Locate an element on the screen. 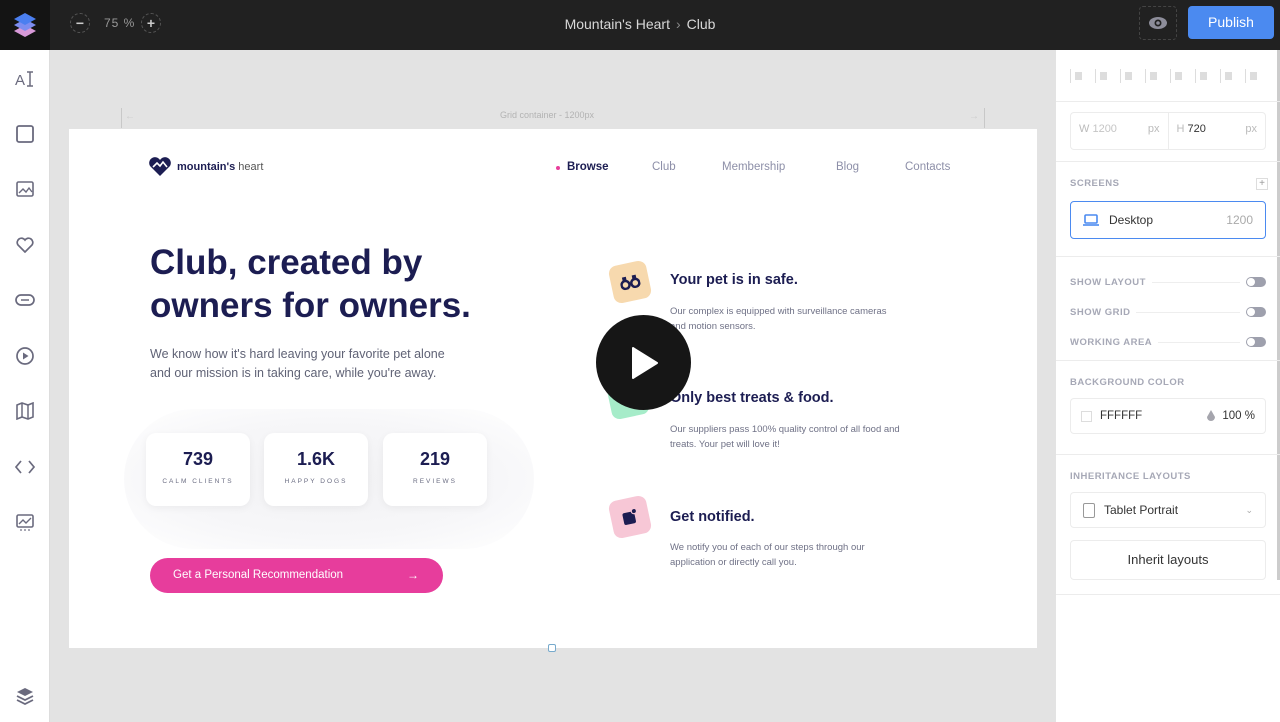 This screenshot has width=1280, height=722. chevron-down-icon: ⌄ is located at coordinates (1249, 509).